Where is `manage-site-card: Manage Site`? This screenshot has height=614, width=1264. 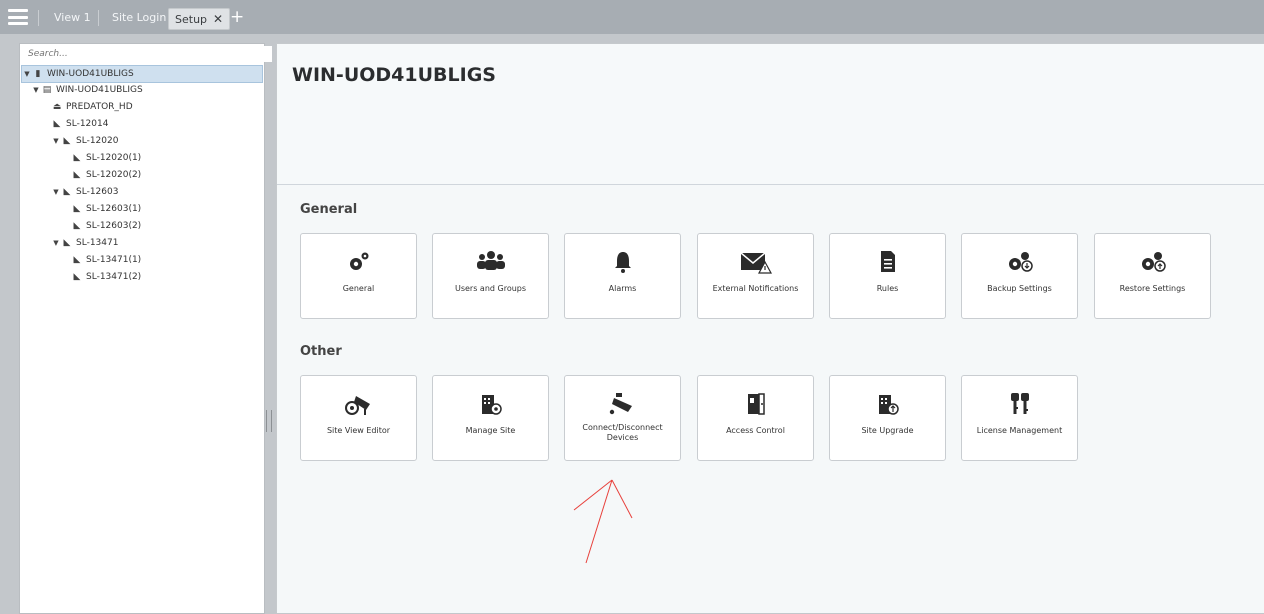
manage-site-card: Manage Site is located at coordinates (490, 418).